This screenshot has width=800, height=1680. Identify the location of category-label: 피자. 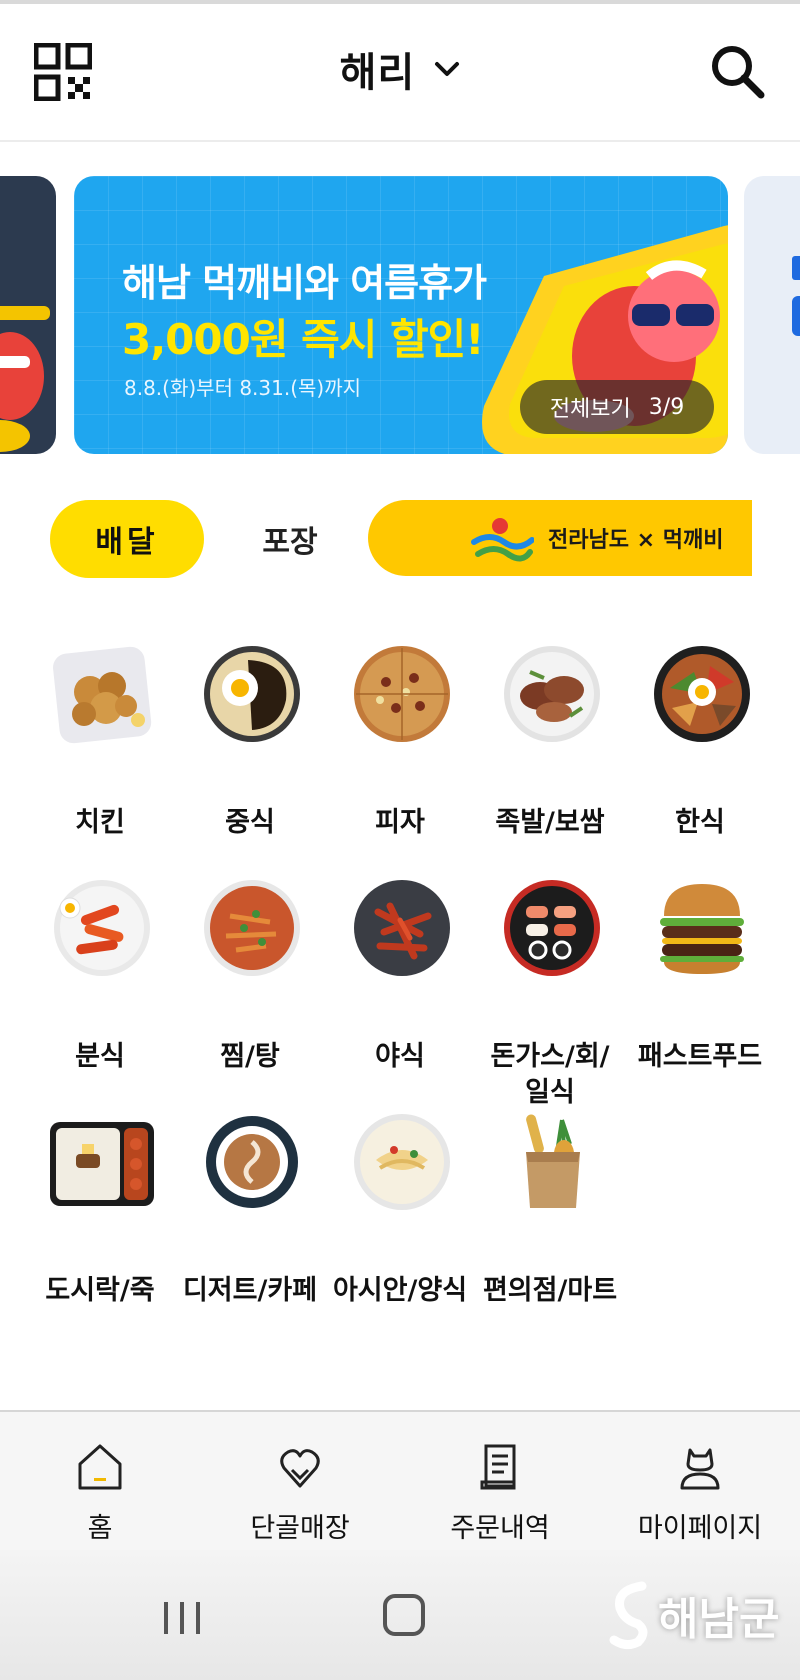
(400, 822).